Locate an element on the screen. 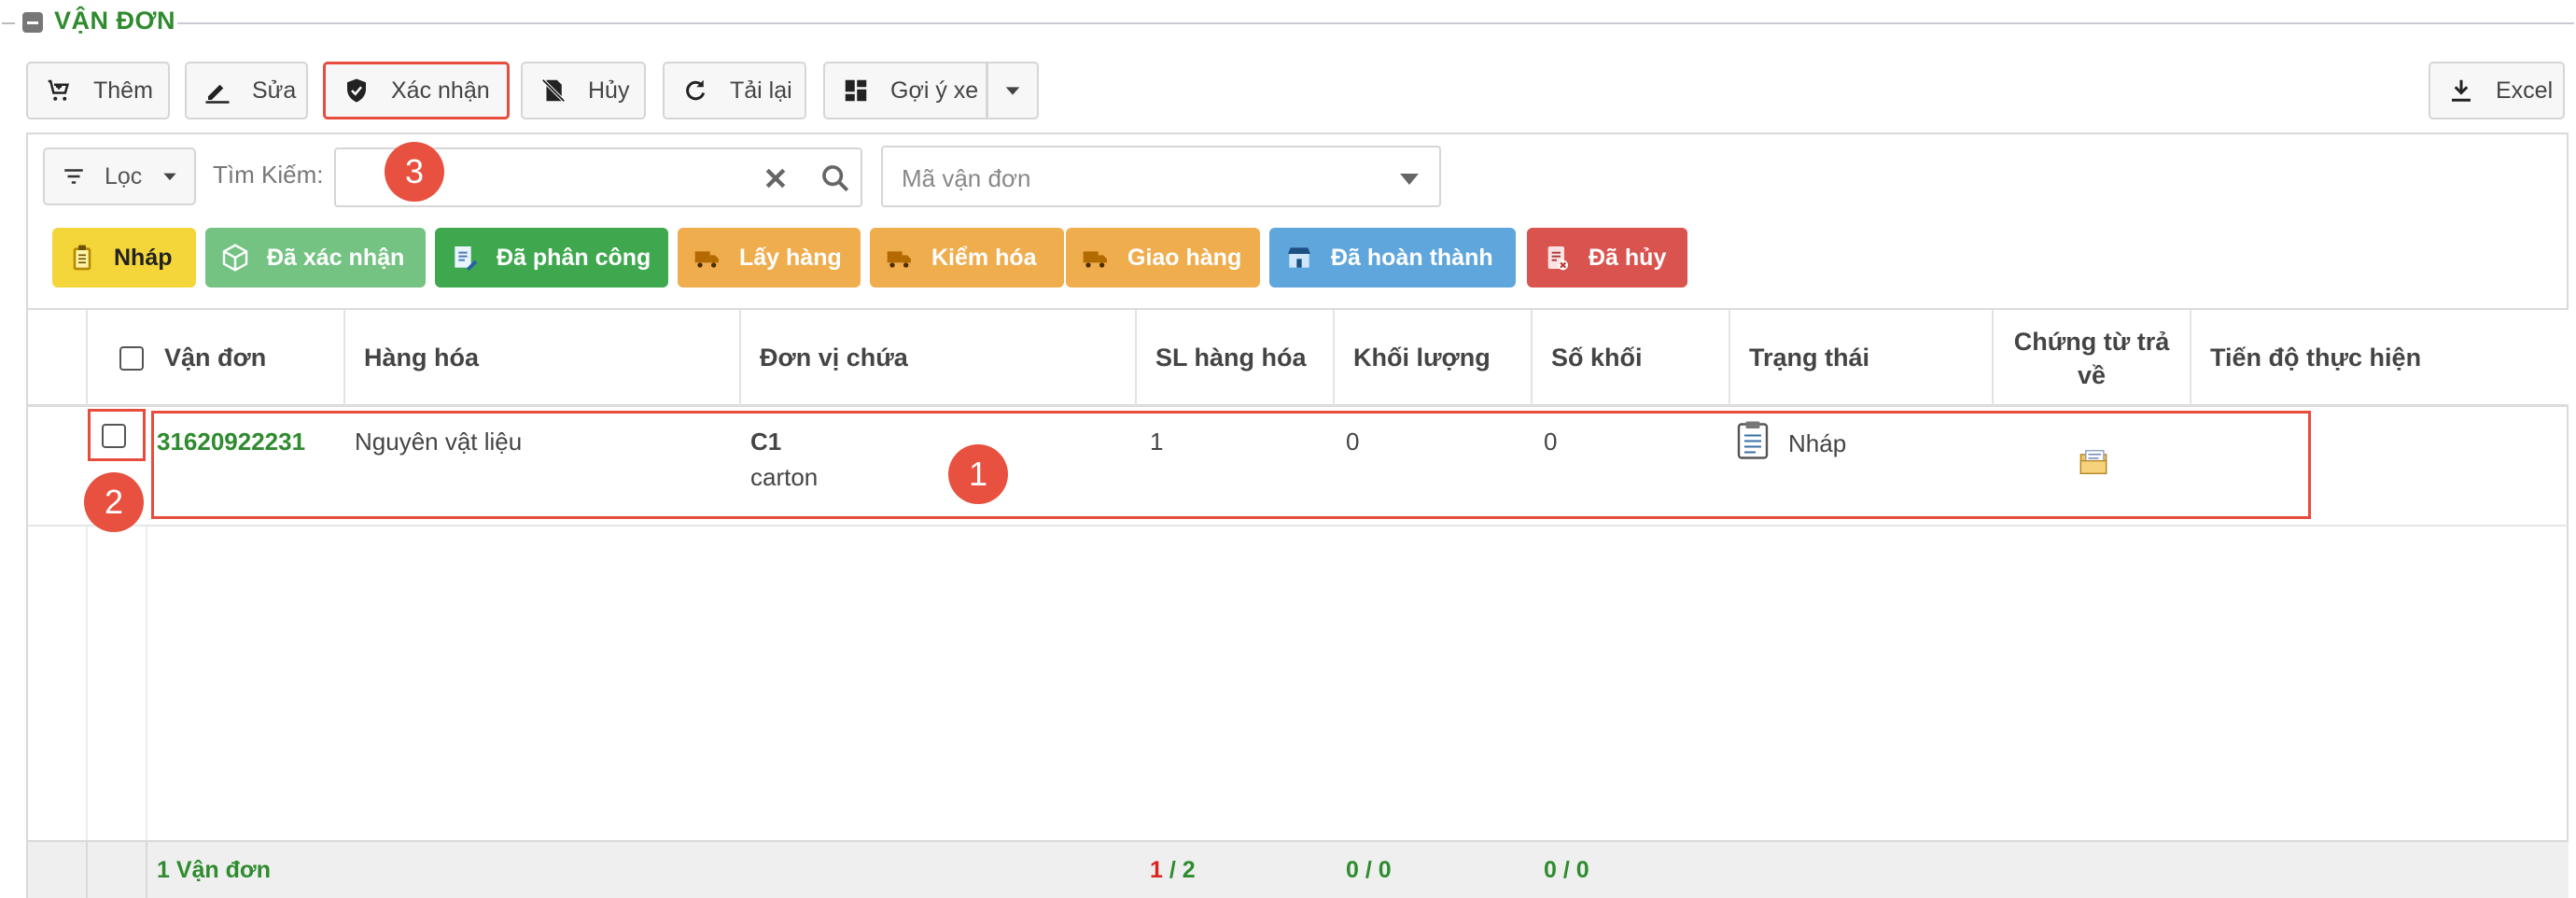  reload-button: Tải lại is located at coordinates (734, 90).